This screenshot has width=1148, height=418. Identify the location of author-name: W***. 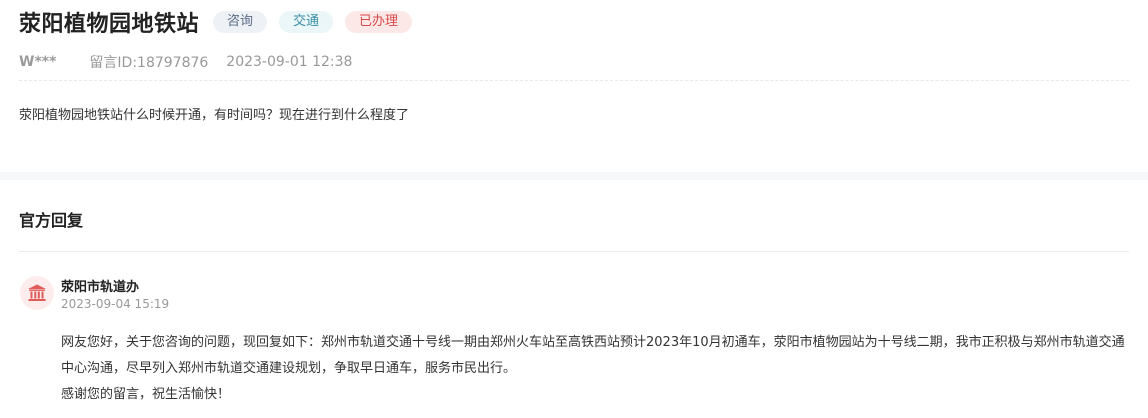
(38, 62).